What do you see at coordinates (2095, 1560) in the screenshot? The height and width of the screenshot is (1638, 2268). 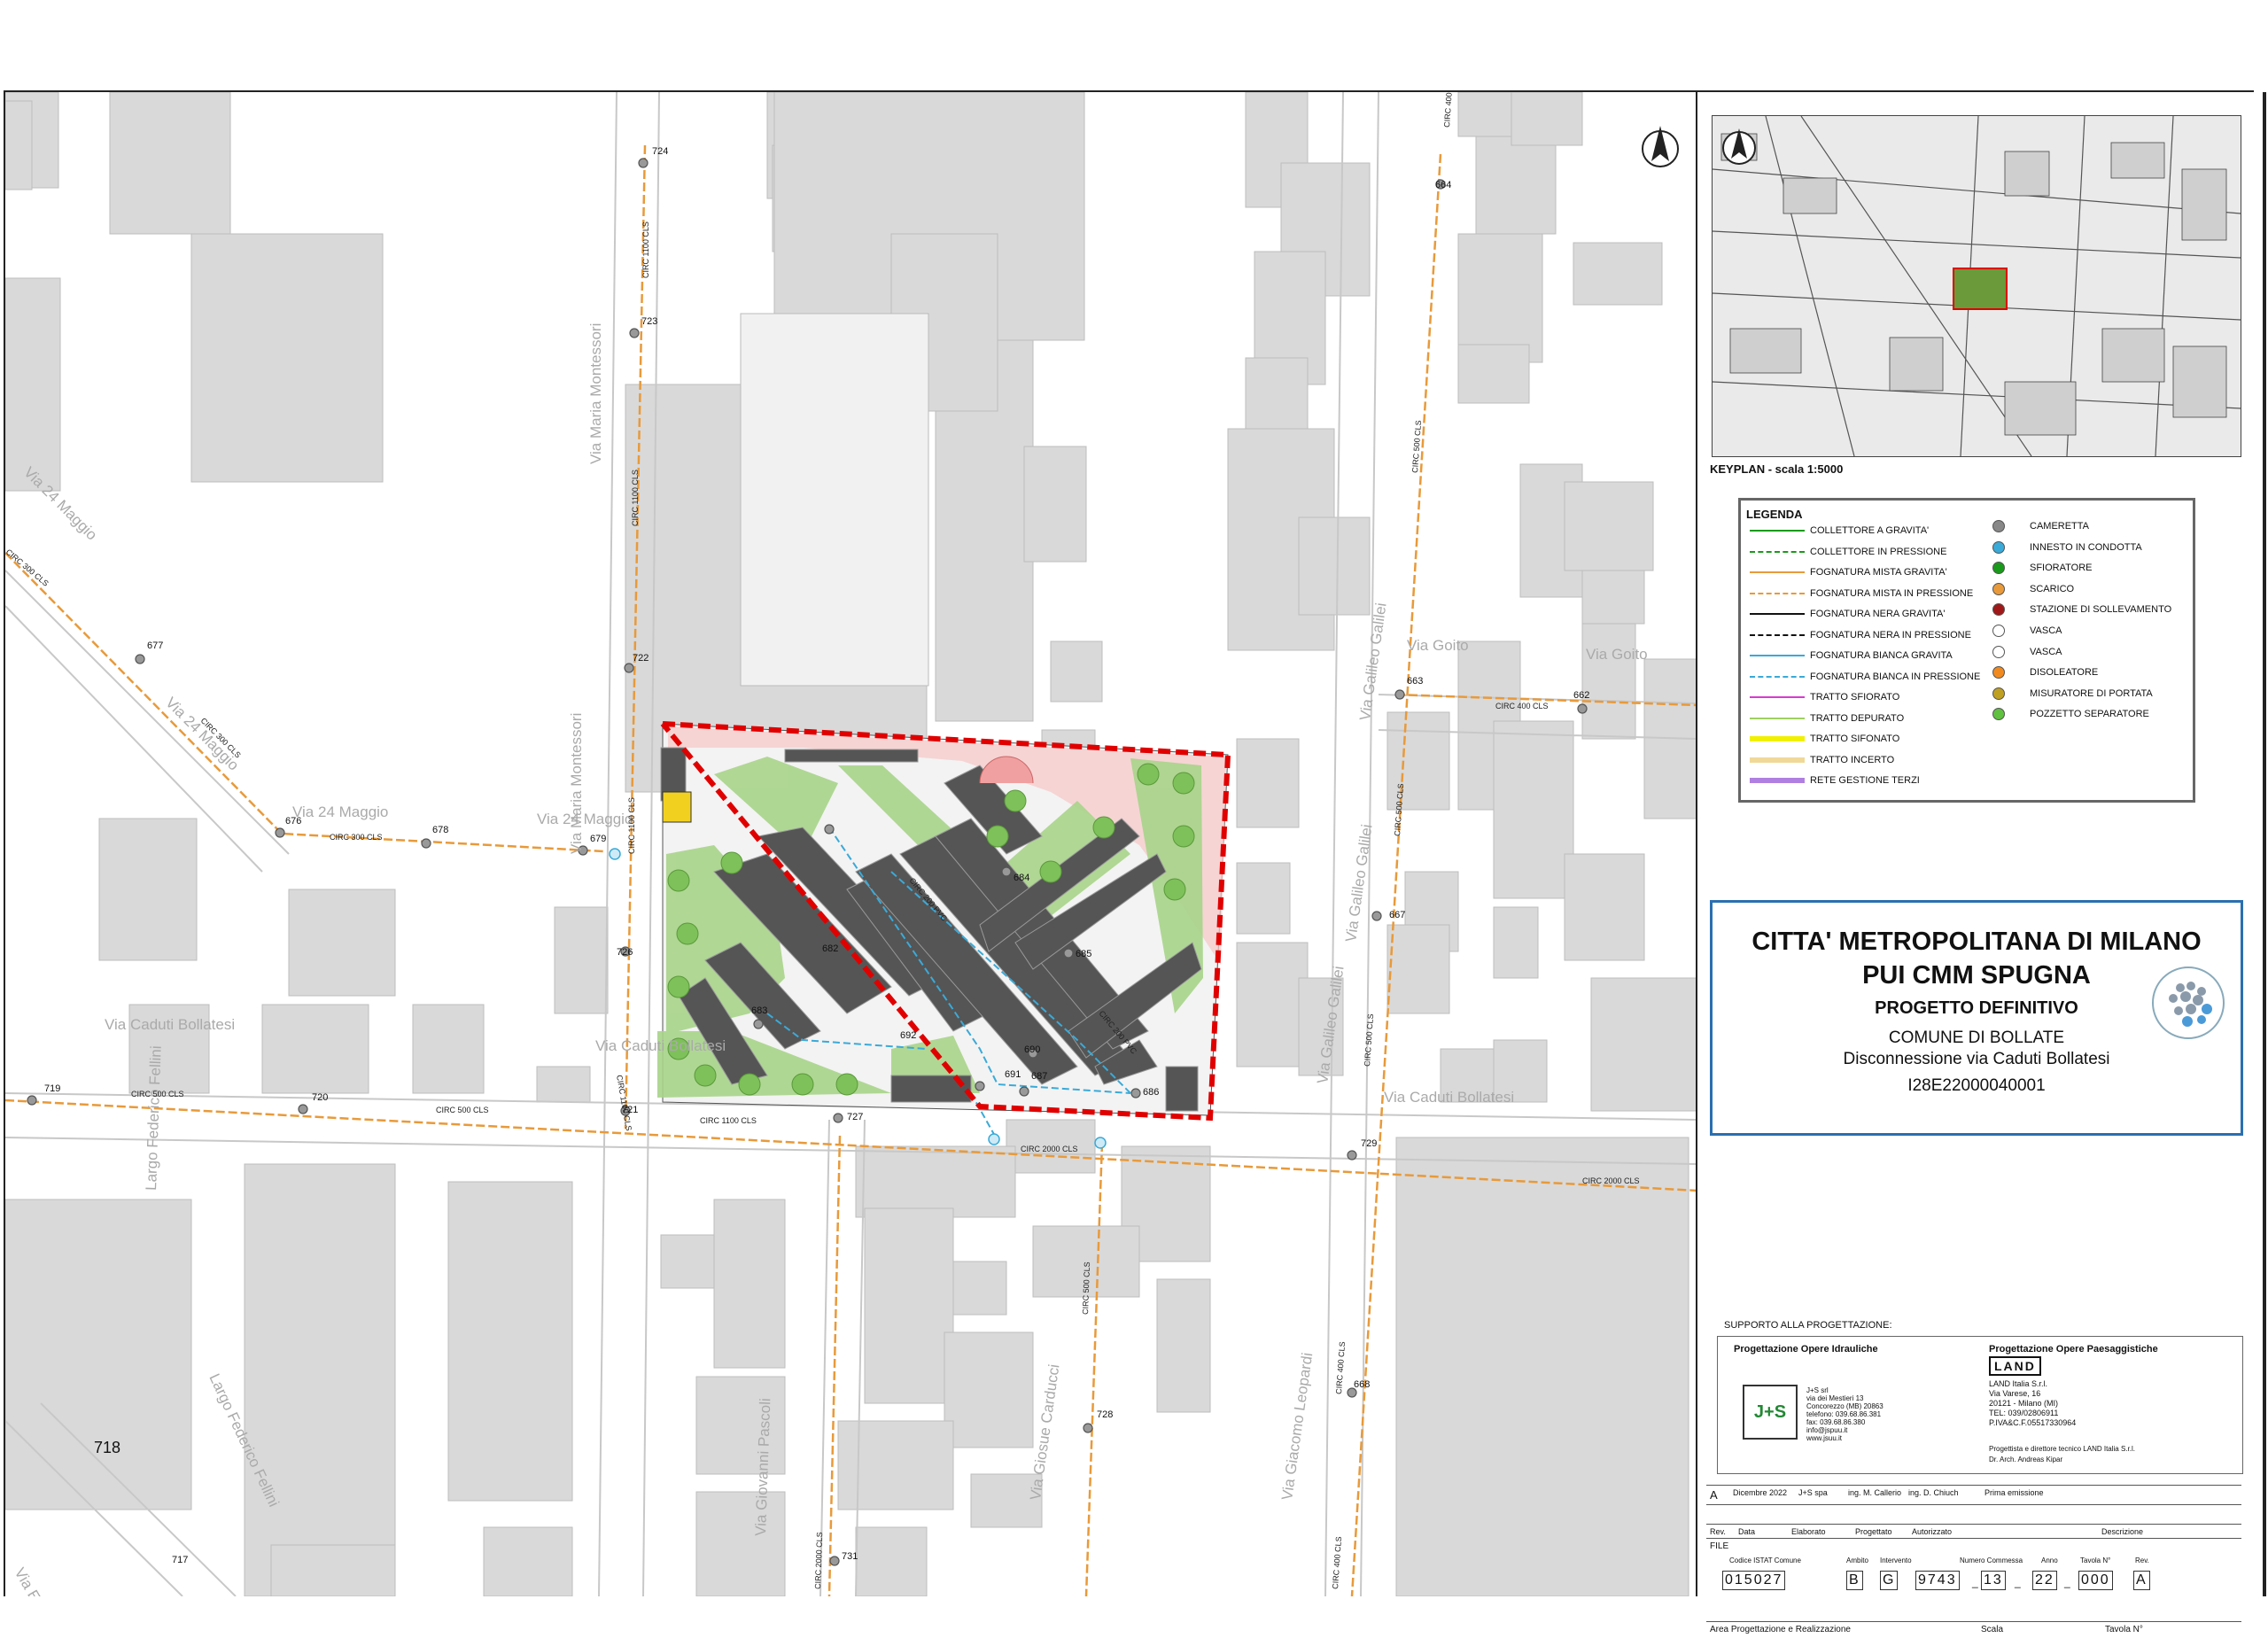 I see `file-head: Tavola N°` at bounding box center [2095, 1560].